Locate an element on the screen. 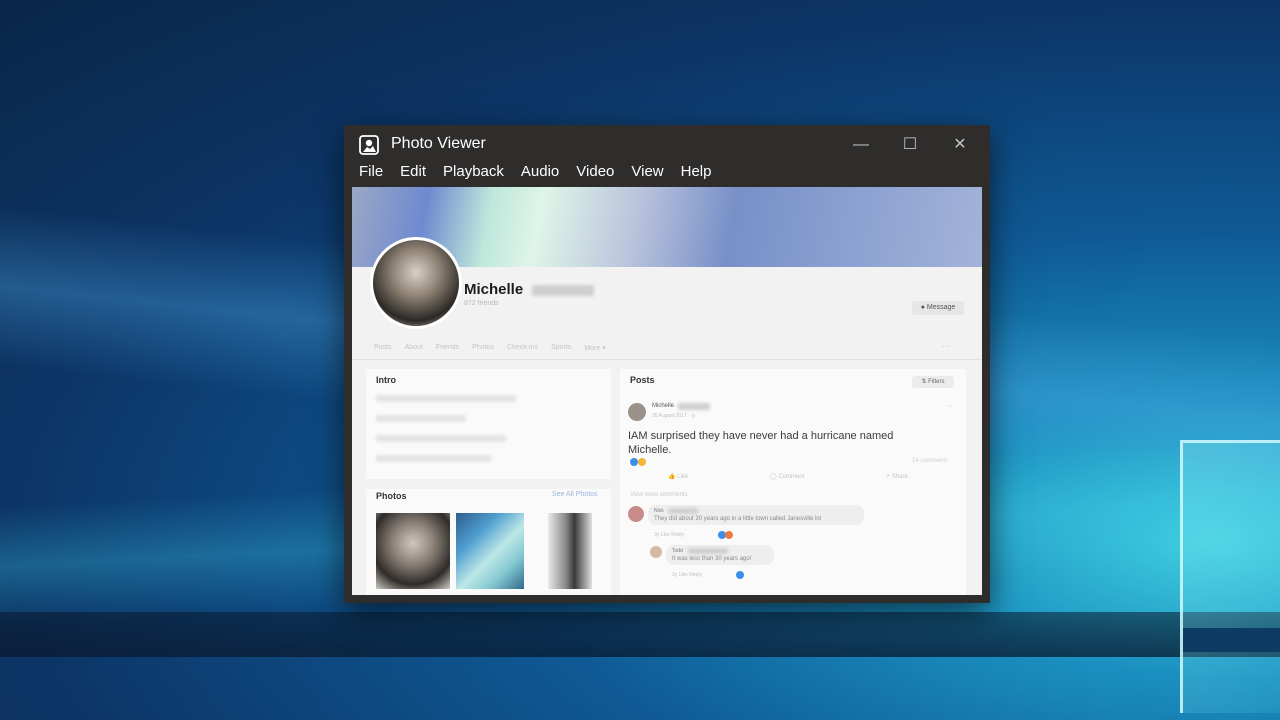 The width and height of the screenshot is (1280, 720). window-title: Photo Viewer is located at coordinates (438, 143).